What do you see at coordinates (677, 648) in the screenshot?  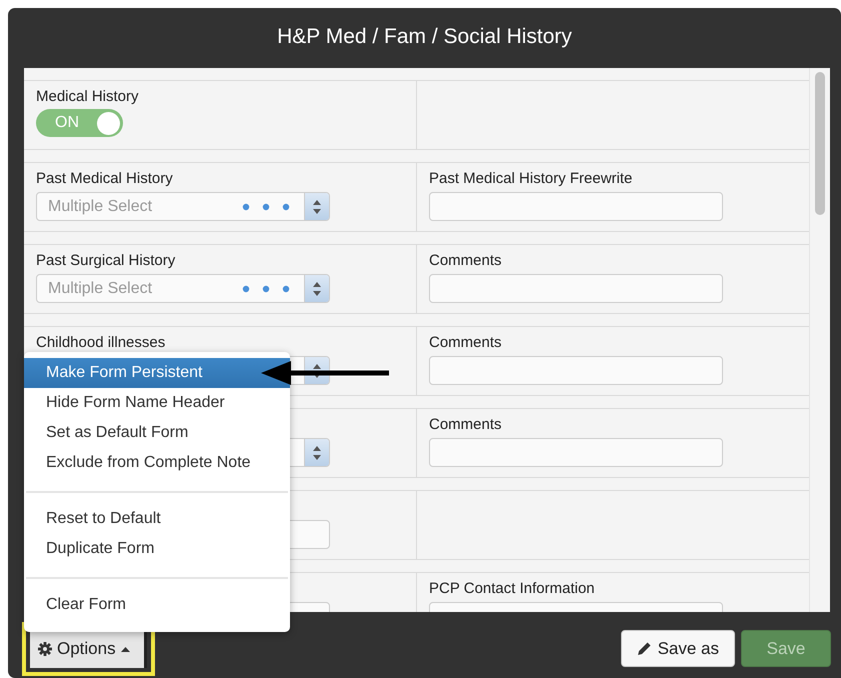 I see `save-as-button: Save as` at bounding box center [677, 648].